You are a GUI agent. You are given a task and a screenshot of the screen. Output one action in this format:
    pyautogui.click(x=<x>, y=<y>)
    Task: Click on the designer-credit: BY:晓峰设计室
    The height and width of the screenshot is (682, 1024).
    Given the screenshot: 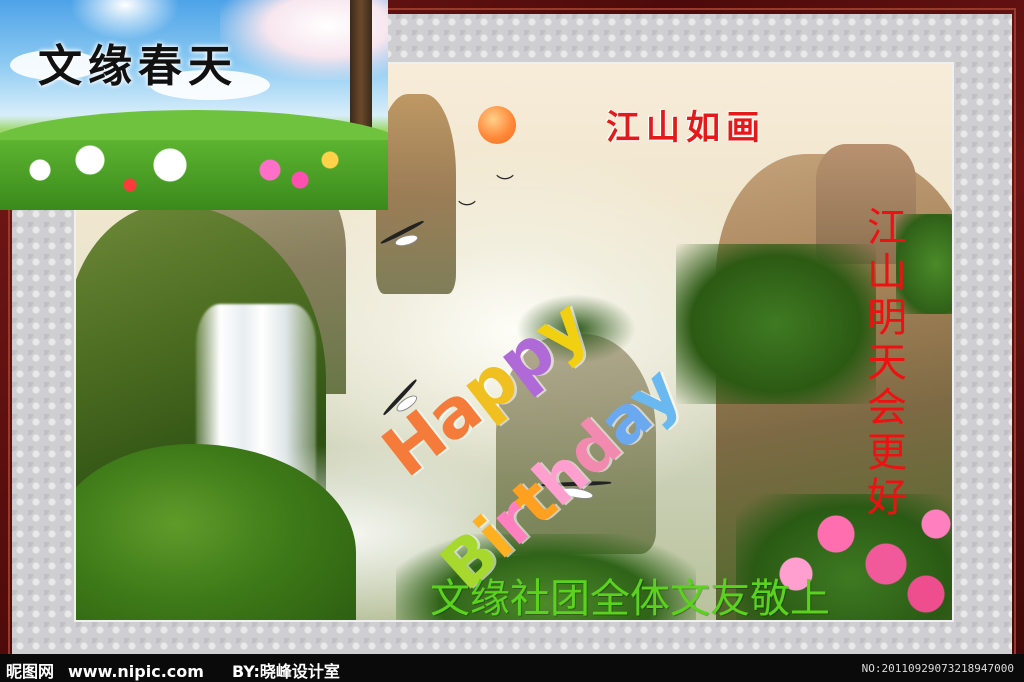 What is the action you would take?
    pyautogui.click(x=285, y=671)
    